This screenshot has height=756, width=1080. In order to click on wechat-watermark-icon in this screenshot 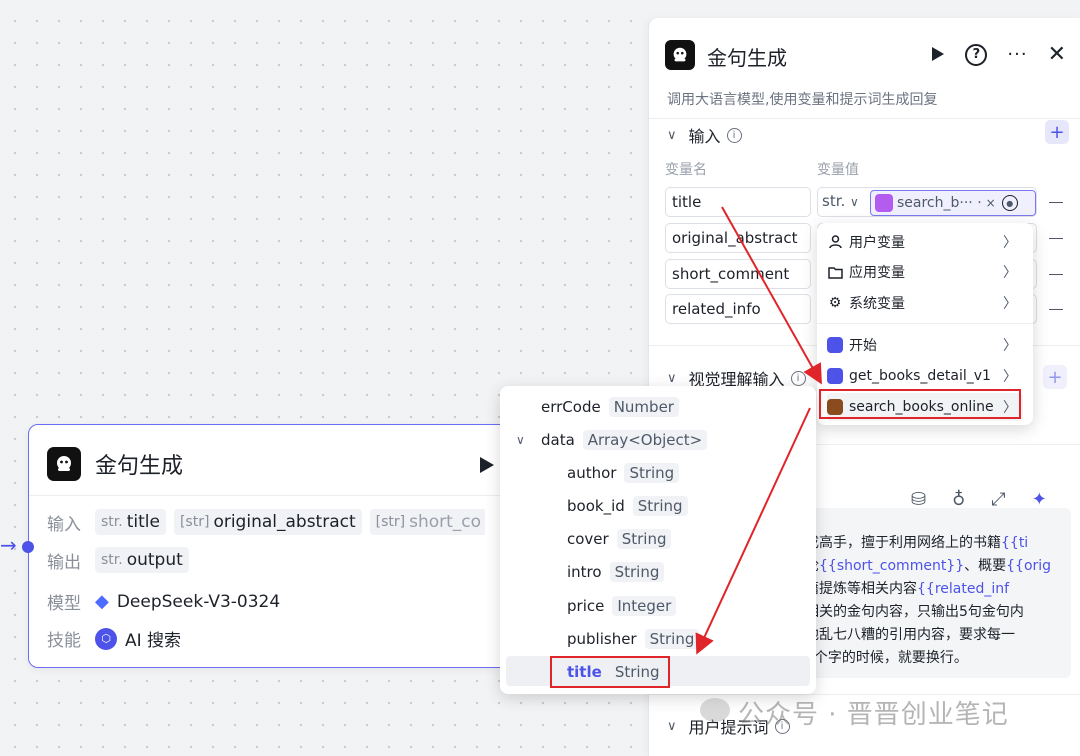, I will do `click(715, 710)`.